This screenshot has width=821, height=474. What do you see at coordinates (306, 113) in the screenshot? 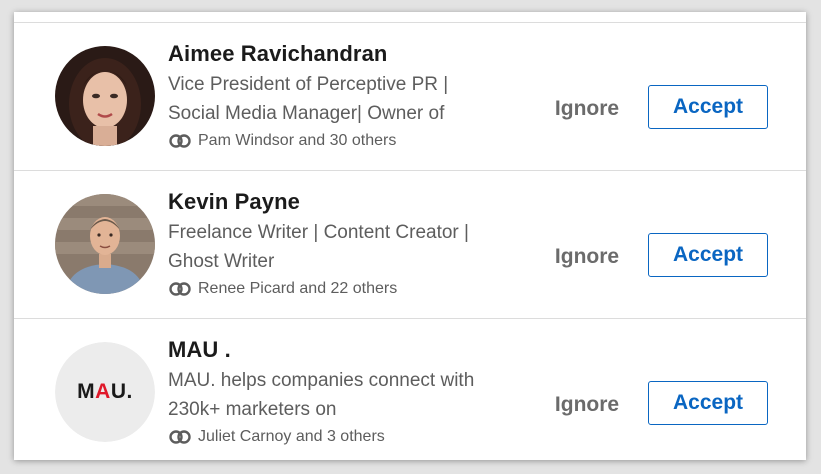
I see `headline-line: Social Media Manager| Owner of` at bounding box center [306, 113].